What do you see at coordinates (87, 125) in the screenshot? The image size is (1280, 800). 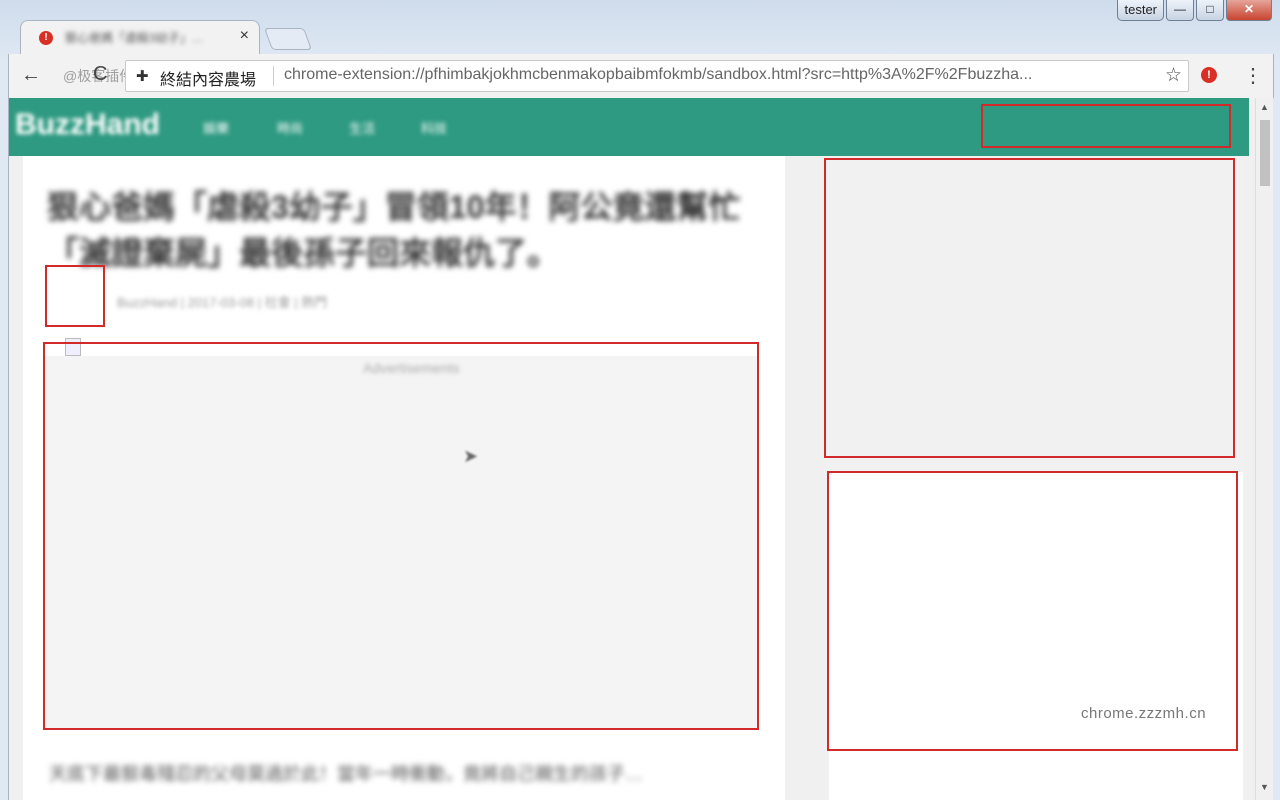 I see `site-logo: BuzzHand` at bounding box center [87, 125].